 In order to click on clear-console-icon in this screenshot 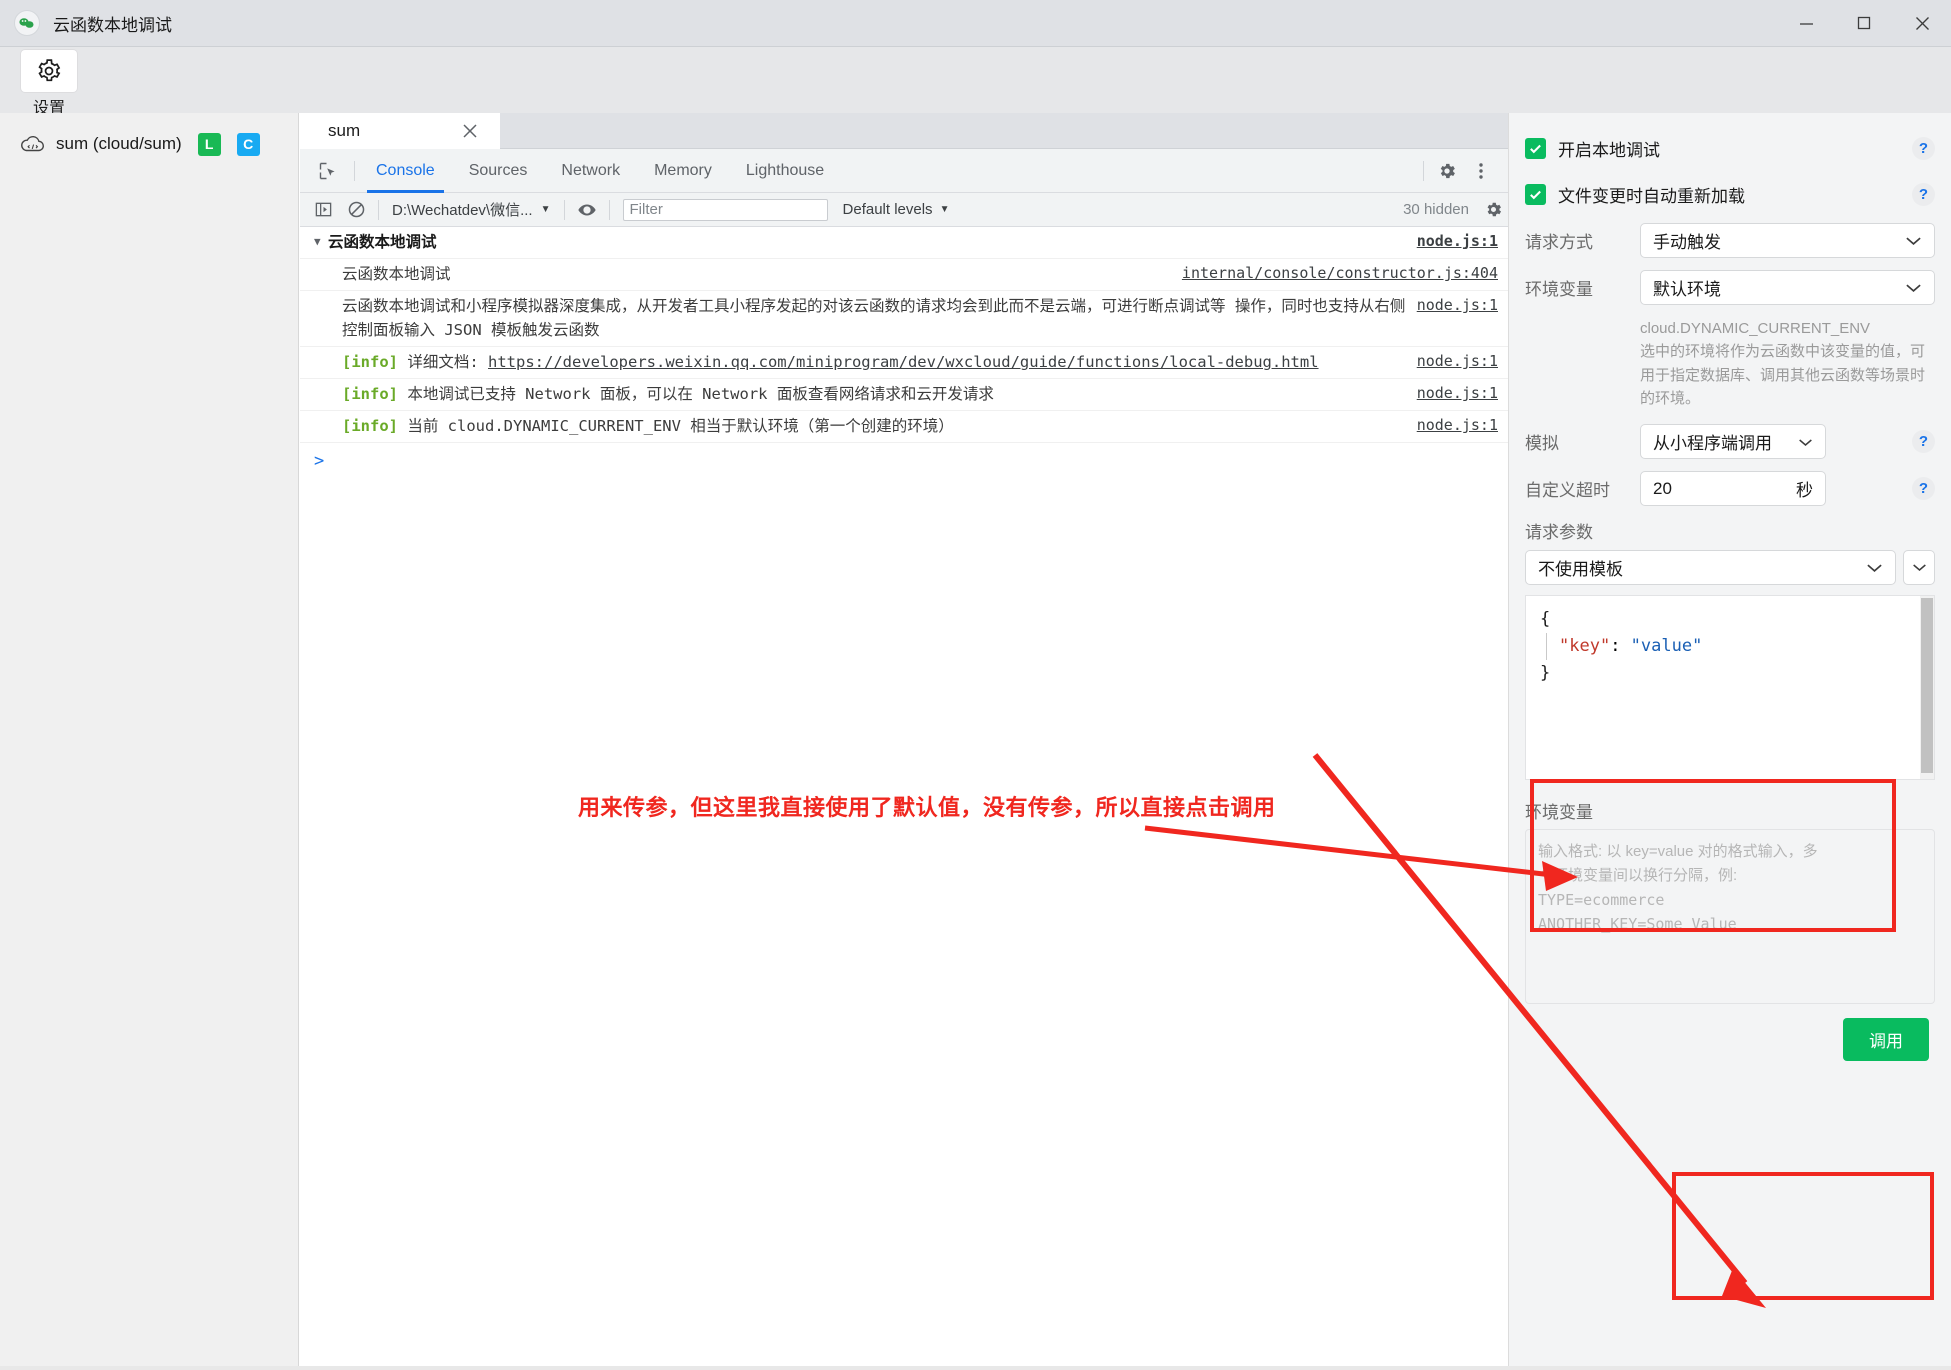, I will do `click(356, 210)`.